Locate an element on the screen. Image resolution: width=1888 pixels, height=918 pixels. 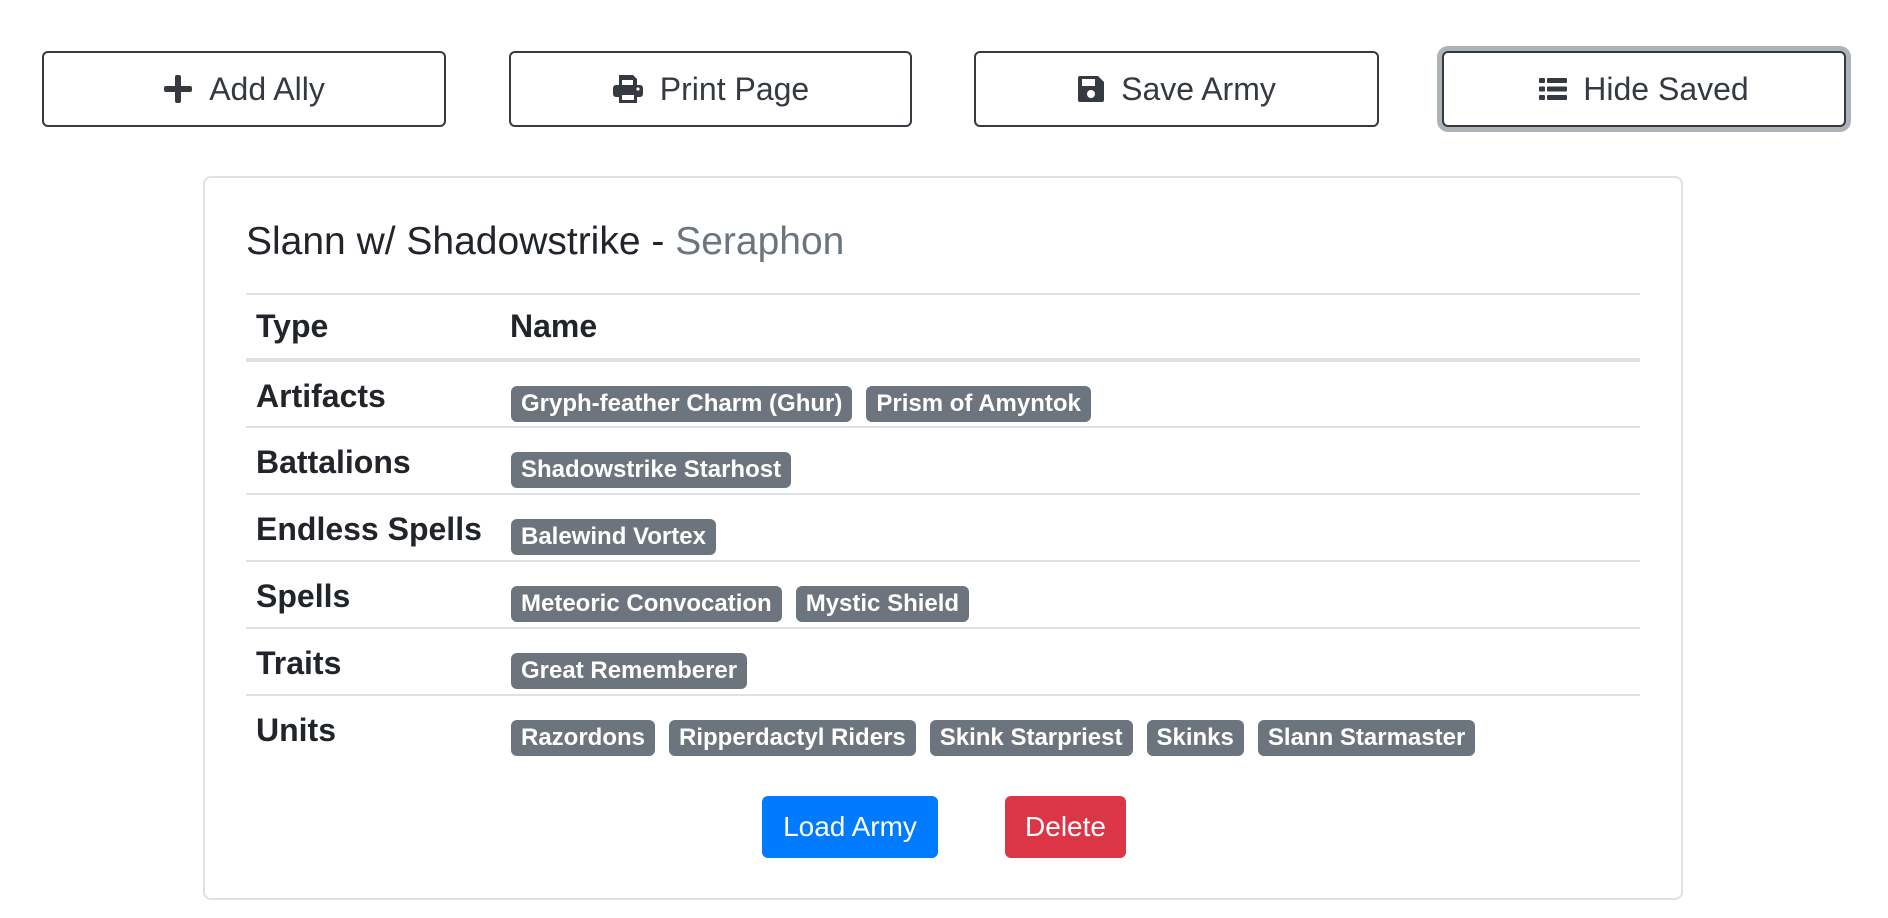
hide-saved-button: Hide Saved is located at coordinates (1644, 89).